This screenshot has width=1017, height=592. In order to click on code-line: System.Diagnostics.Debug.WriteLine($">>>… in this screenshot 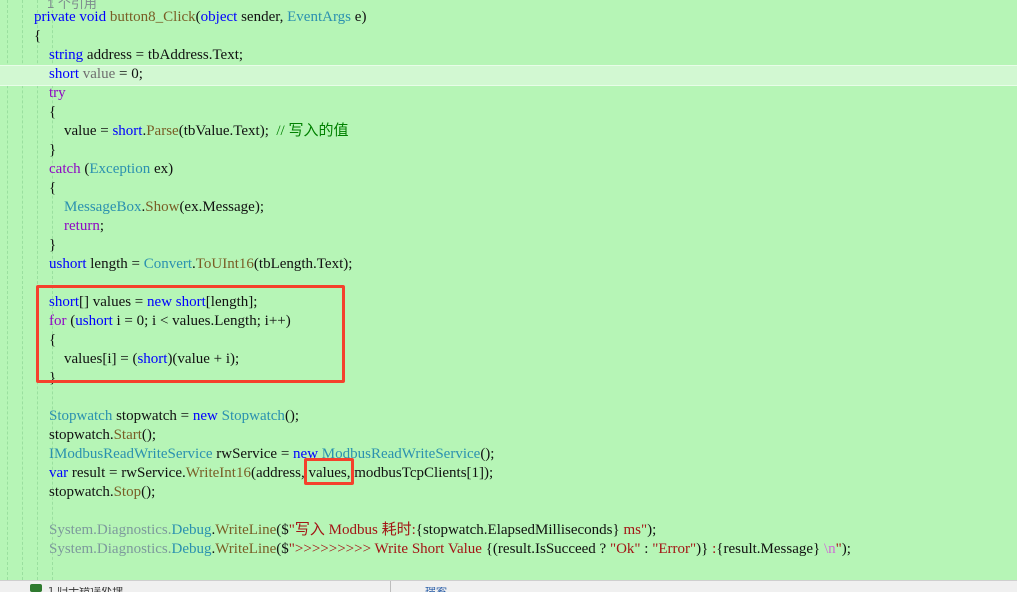, I will do `click(508, 549)`.